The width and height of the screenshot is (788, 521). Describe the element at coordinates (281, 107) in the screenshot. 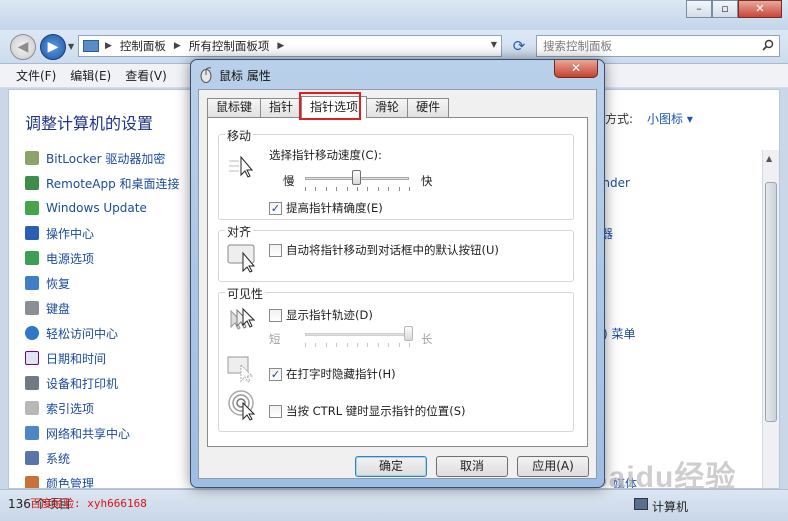

I see `tab-pointers: 指针` at that location.